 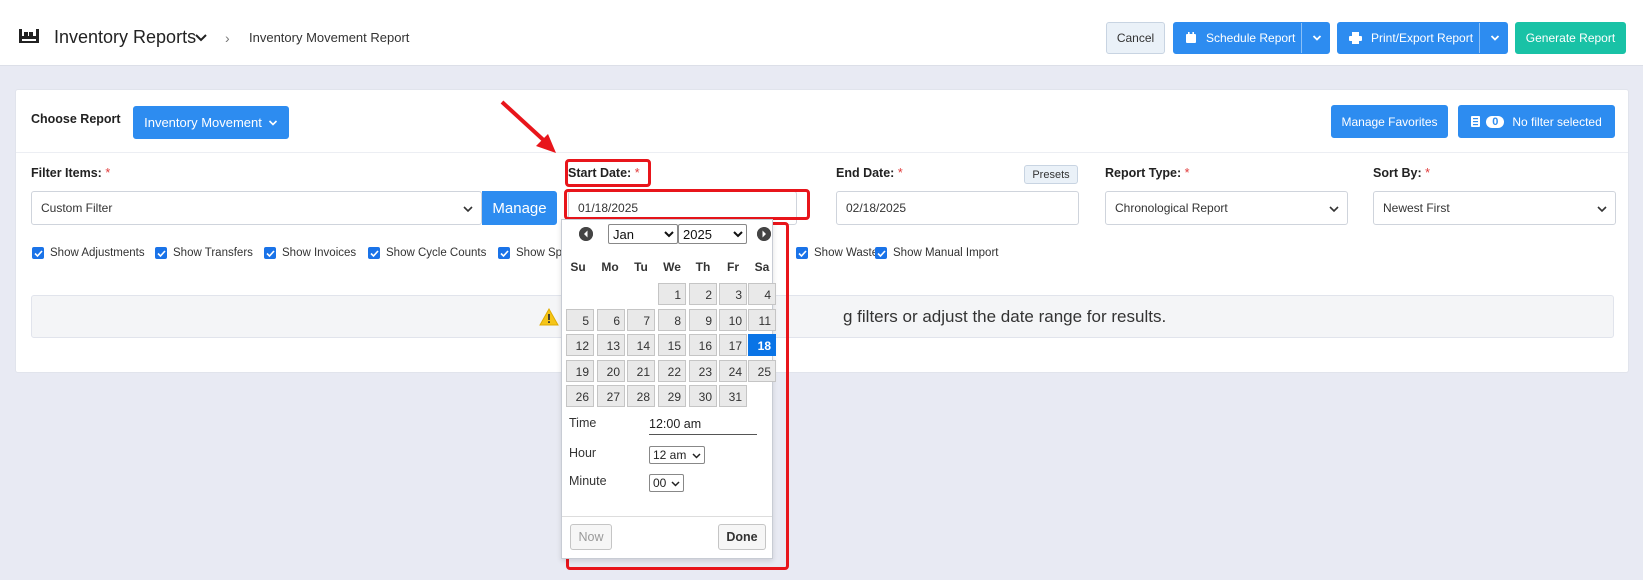 I want to click on sort-by-value: Newest First, so click(x=1416, y=208).